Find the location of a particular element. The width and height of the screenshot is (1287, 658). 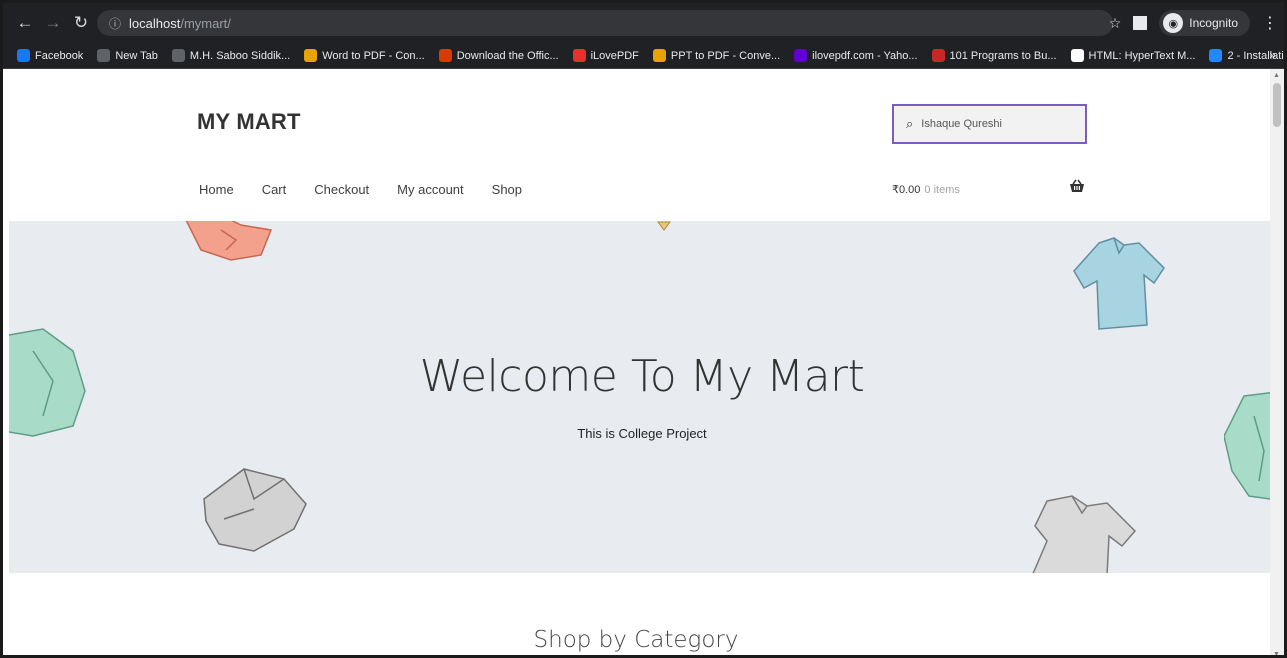

bookmark-item: Facebook is located at coordinates (50, 55).